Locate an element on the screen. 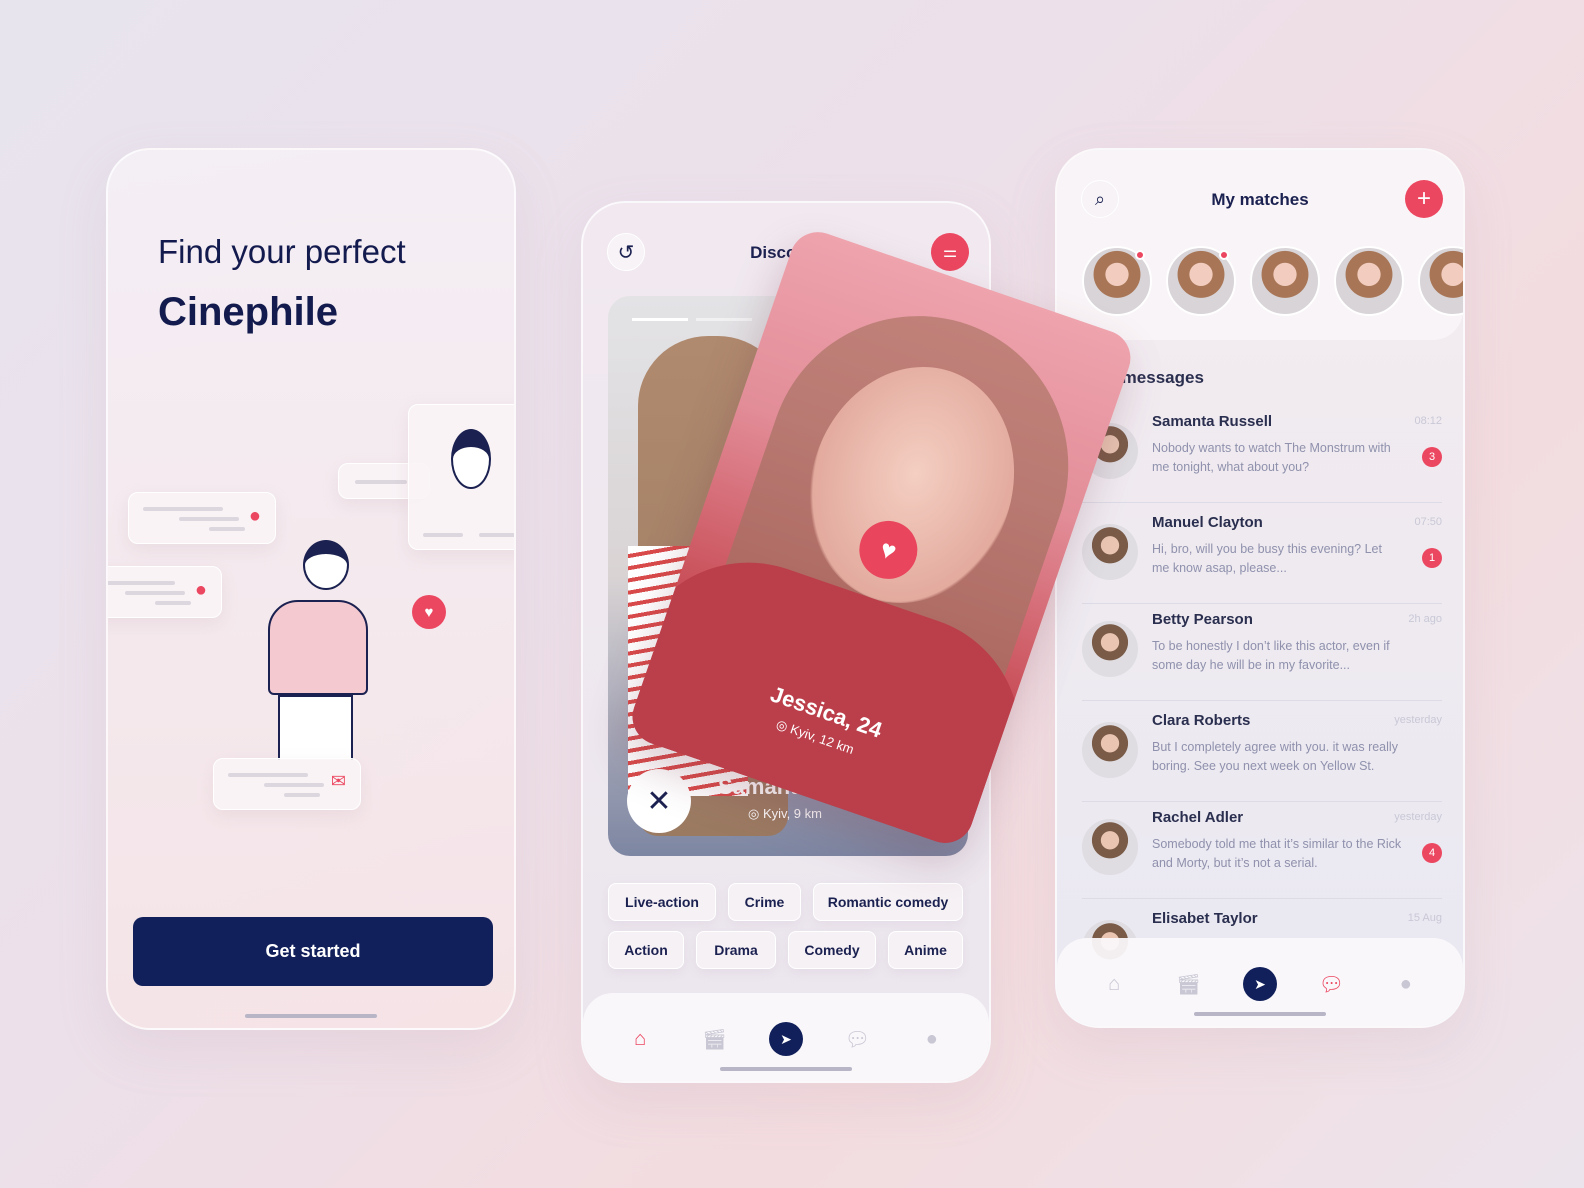 The width and height of the screenshot is (1584, 1188). sender-name: Samanta Russell is located at coordinates (1212, 421).